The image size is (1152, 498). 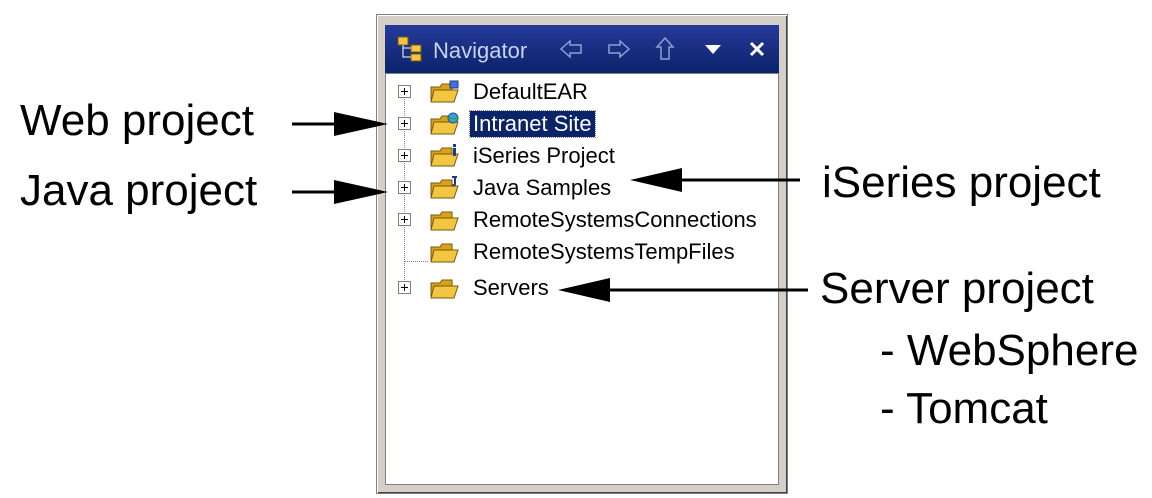 What do you see at coordinates (715, 180) in the screenshot?
I see `arrow-iseries-project` at bounding box center [715, 180].